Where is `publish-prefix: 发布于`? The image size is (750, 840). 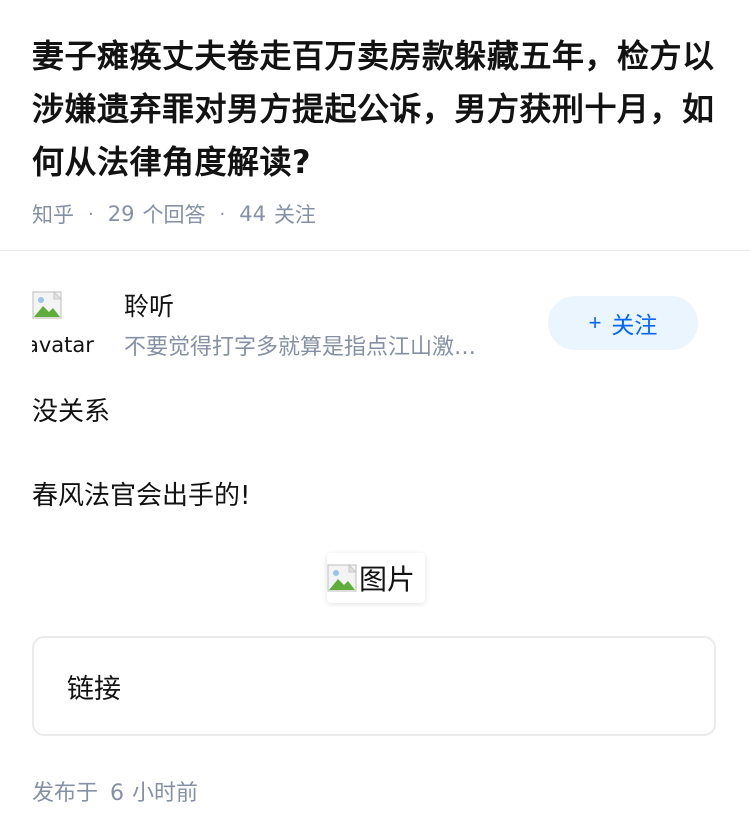 publish-prefix: 发布于 is located at coordinates (65, 793).